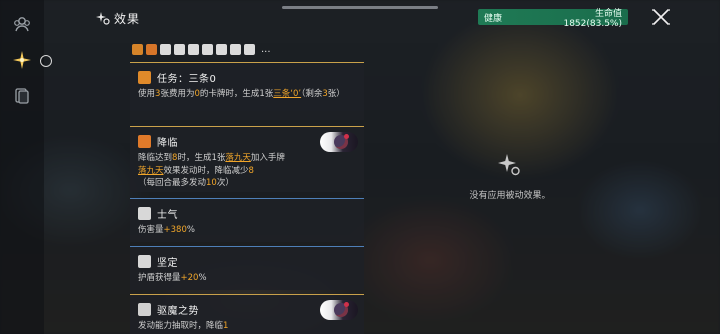 The width and height of the screenshot is (720, 334). Describe the element at coordinates (151, 230) in the screenshot. I see `desc-fragment: 伤害量` at that location.